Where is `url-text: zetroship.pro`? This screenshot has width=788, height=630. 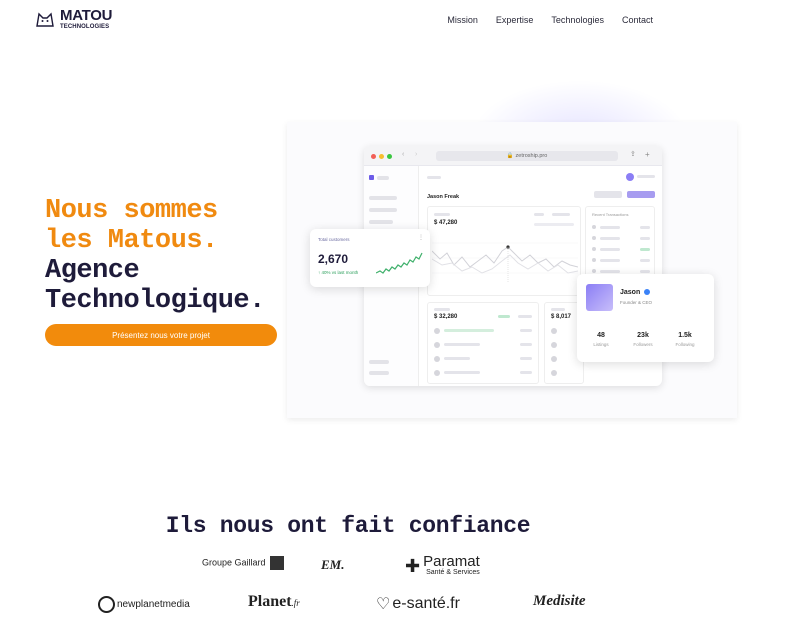 url-text: zetroship.pro is located at coordinates (531, 156).